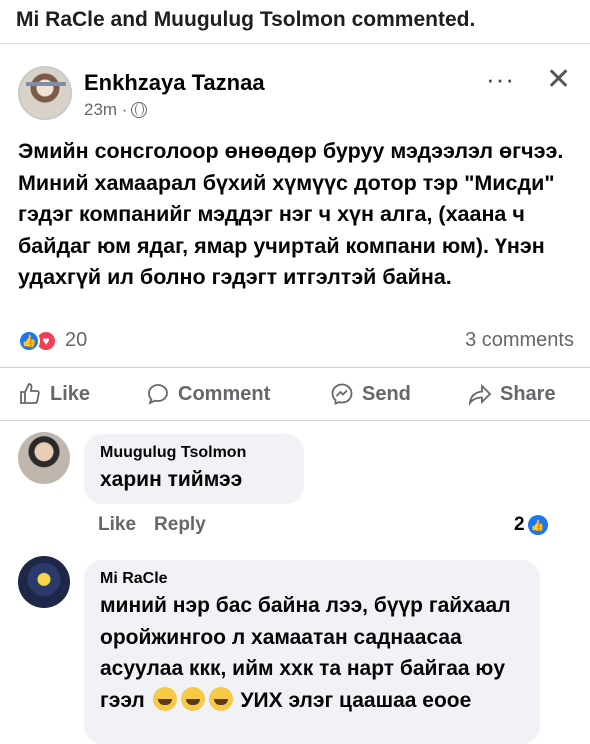 The image size is (590, 744). Describe the element at coordinates (295, 92) in the screenshot. I see `post-header: Enkhzaya Taznaa 23m · ··· ✕` at that location.